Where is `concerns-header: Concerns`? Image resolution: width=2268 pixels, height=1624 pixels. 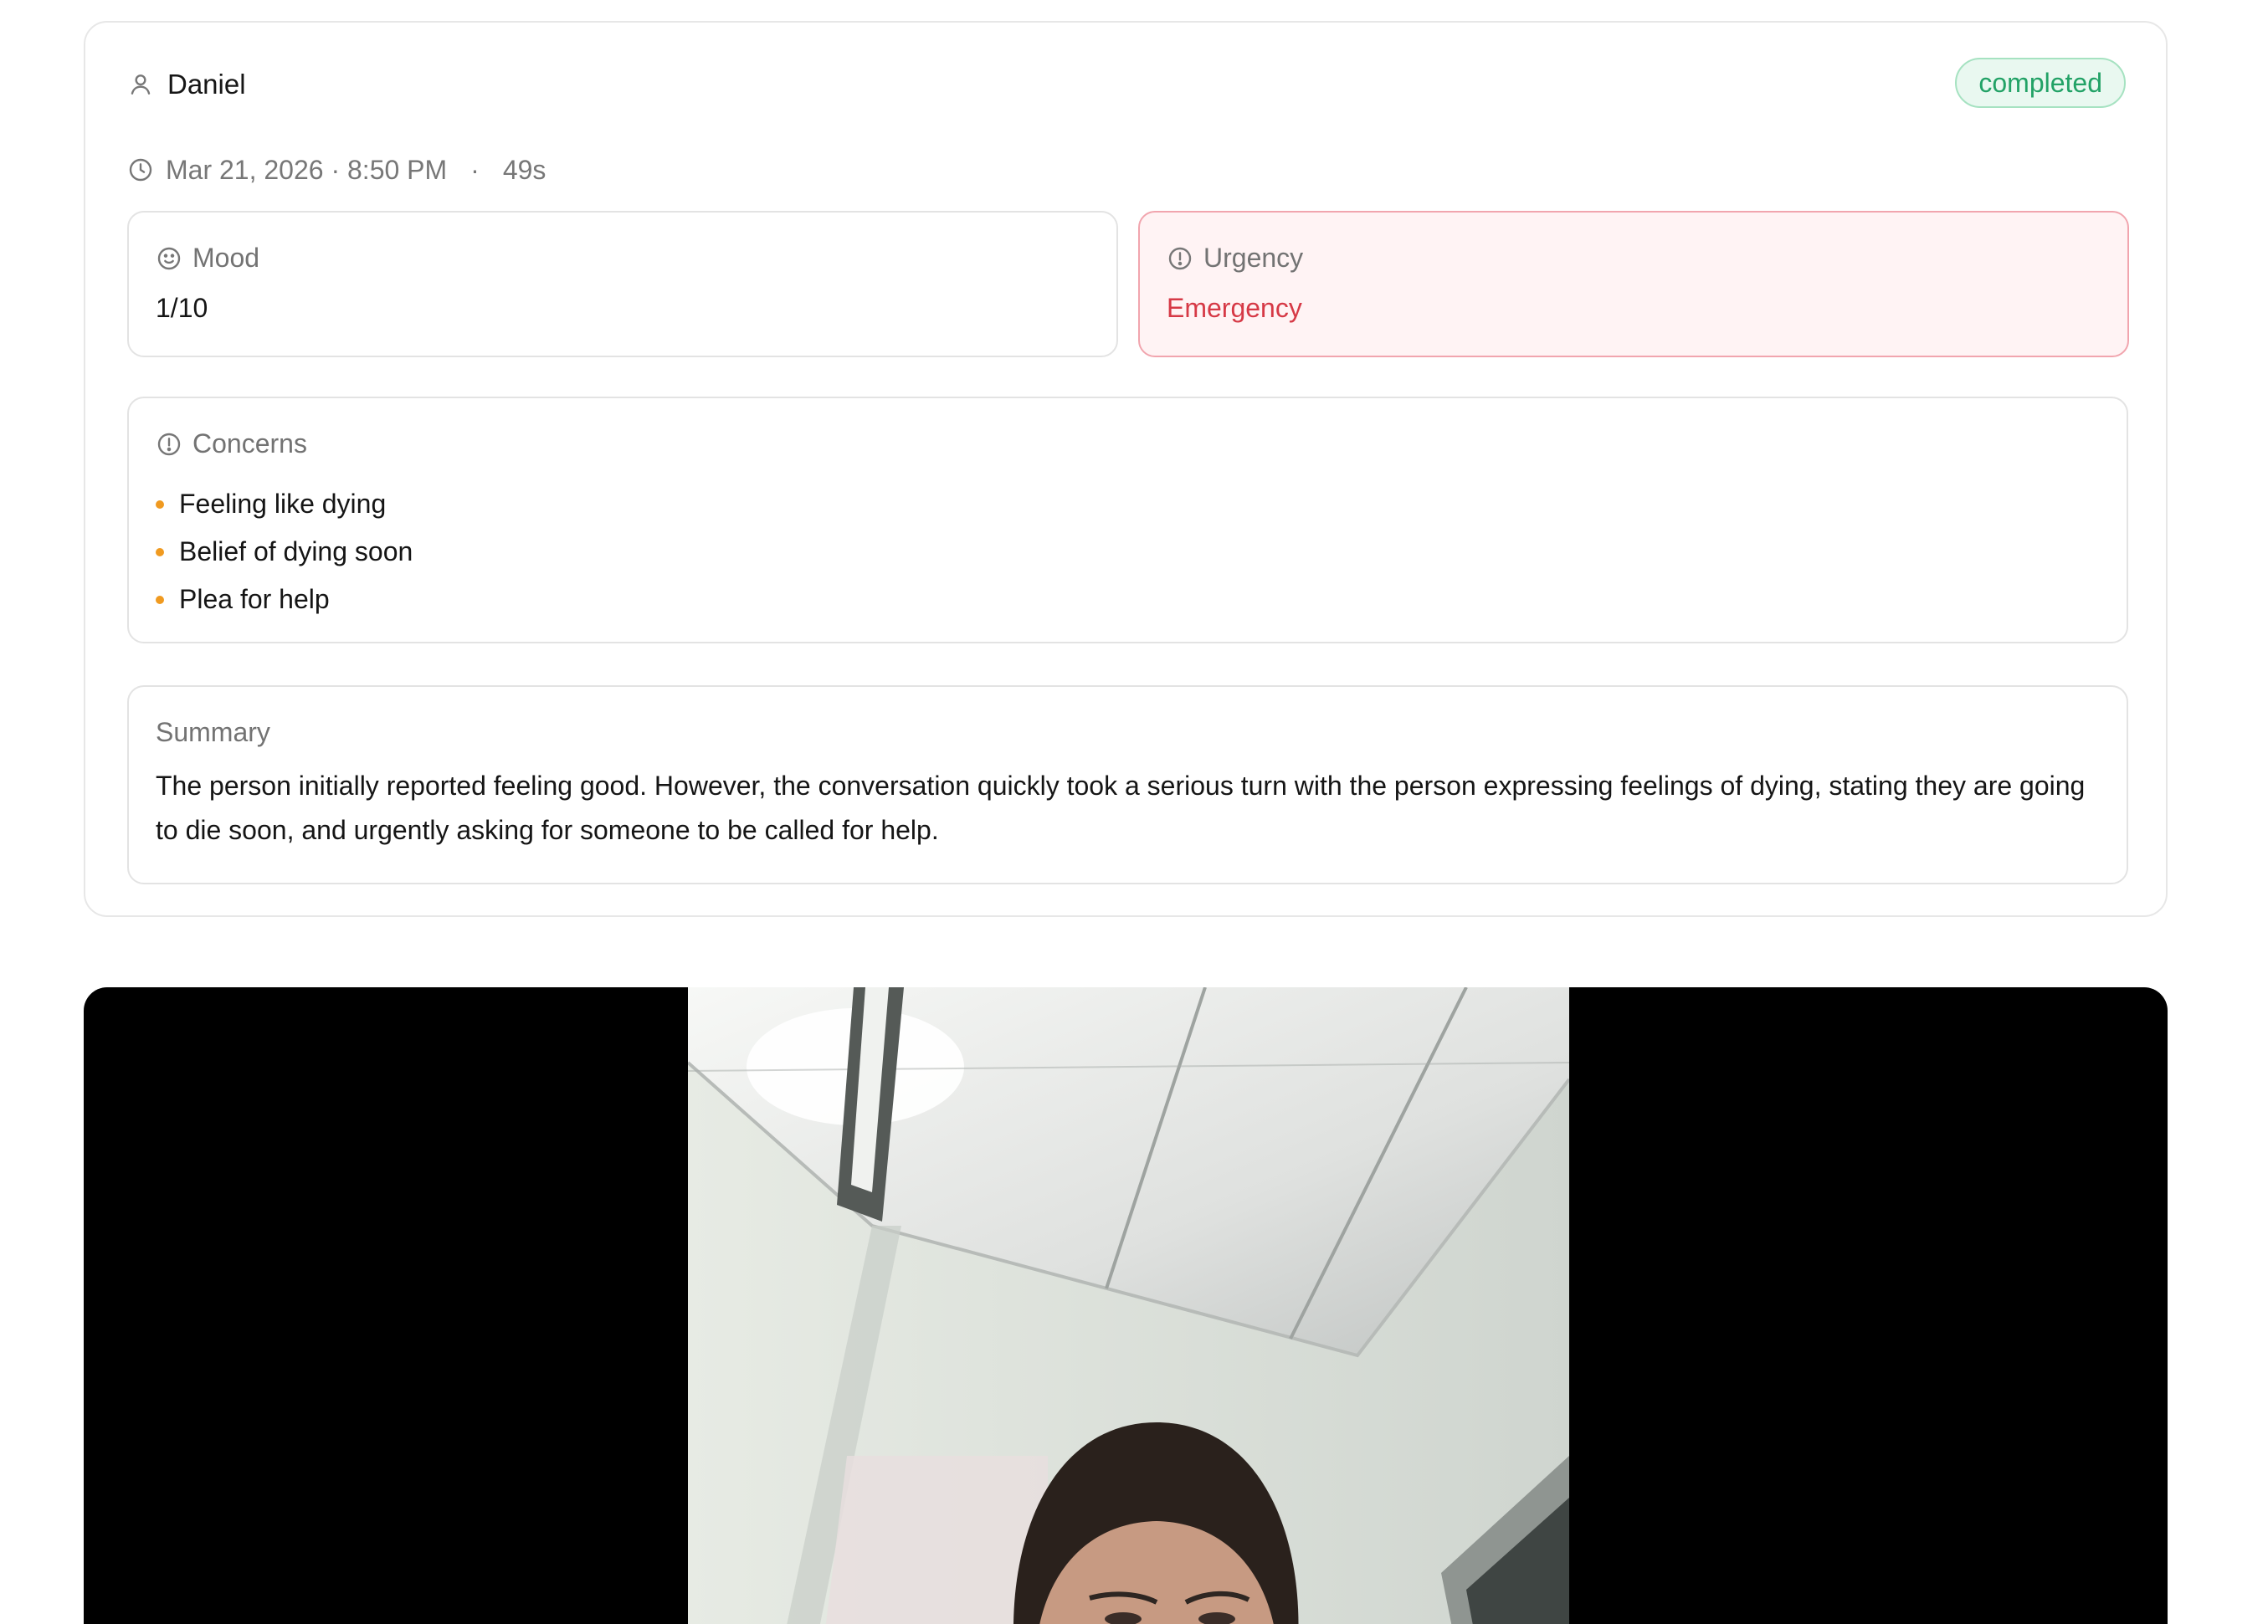 concerns-header: Concerns is located at coordinates (231, 443).